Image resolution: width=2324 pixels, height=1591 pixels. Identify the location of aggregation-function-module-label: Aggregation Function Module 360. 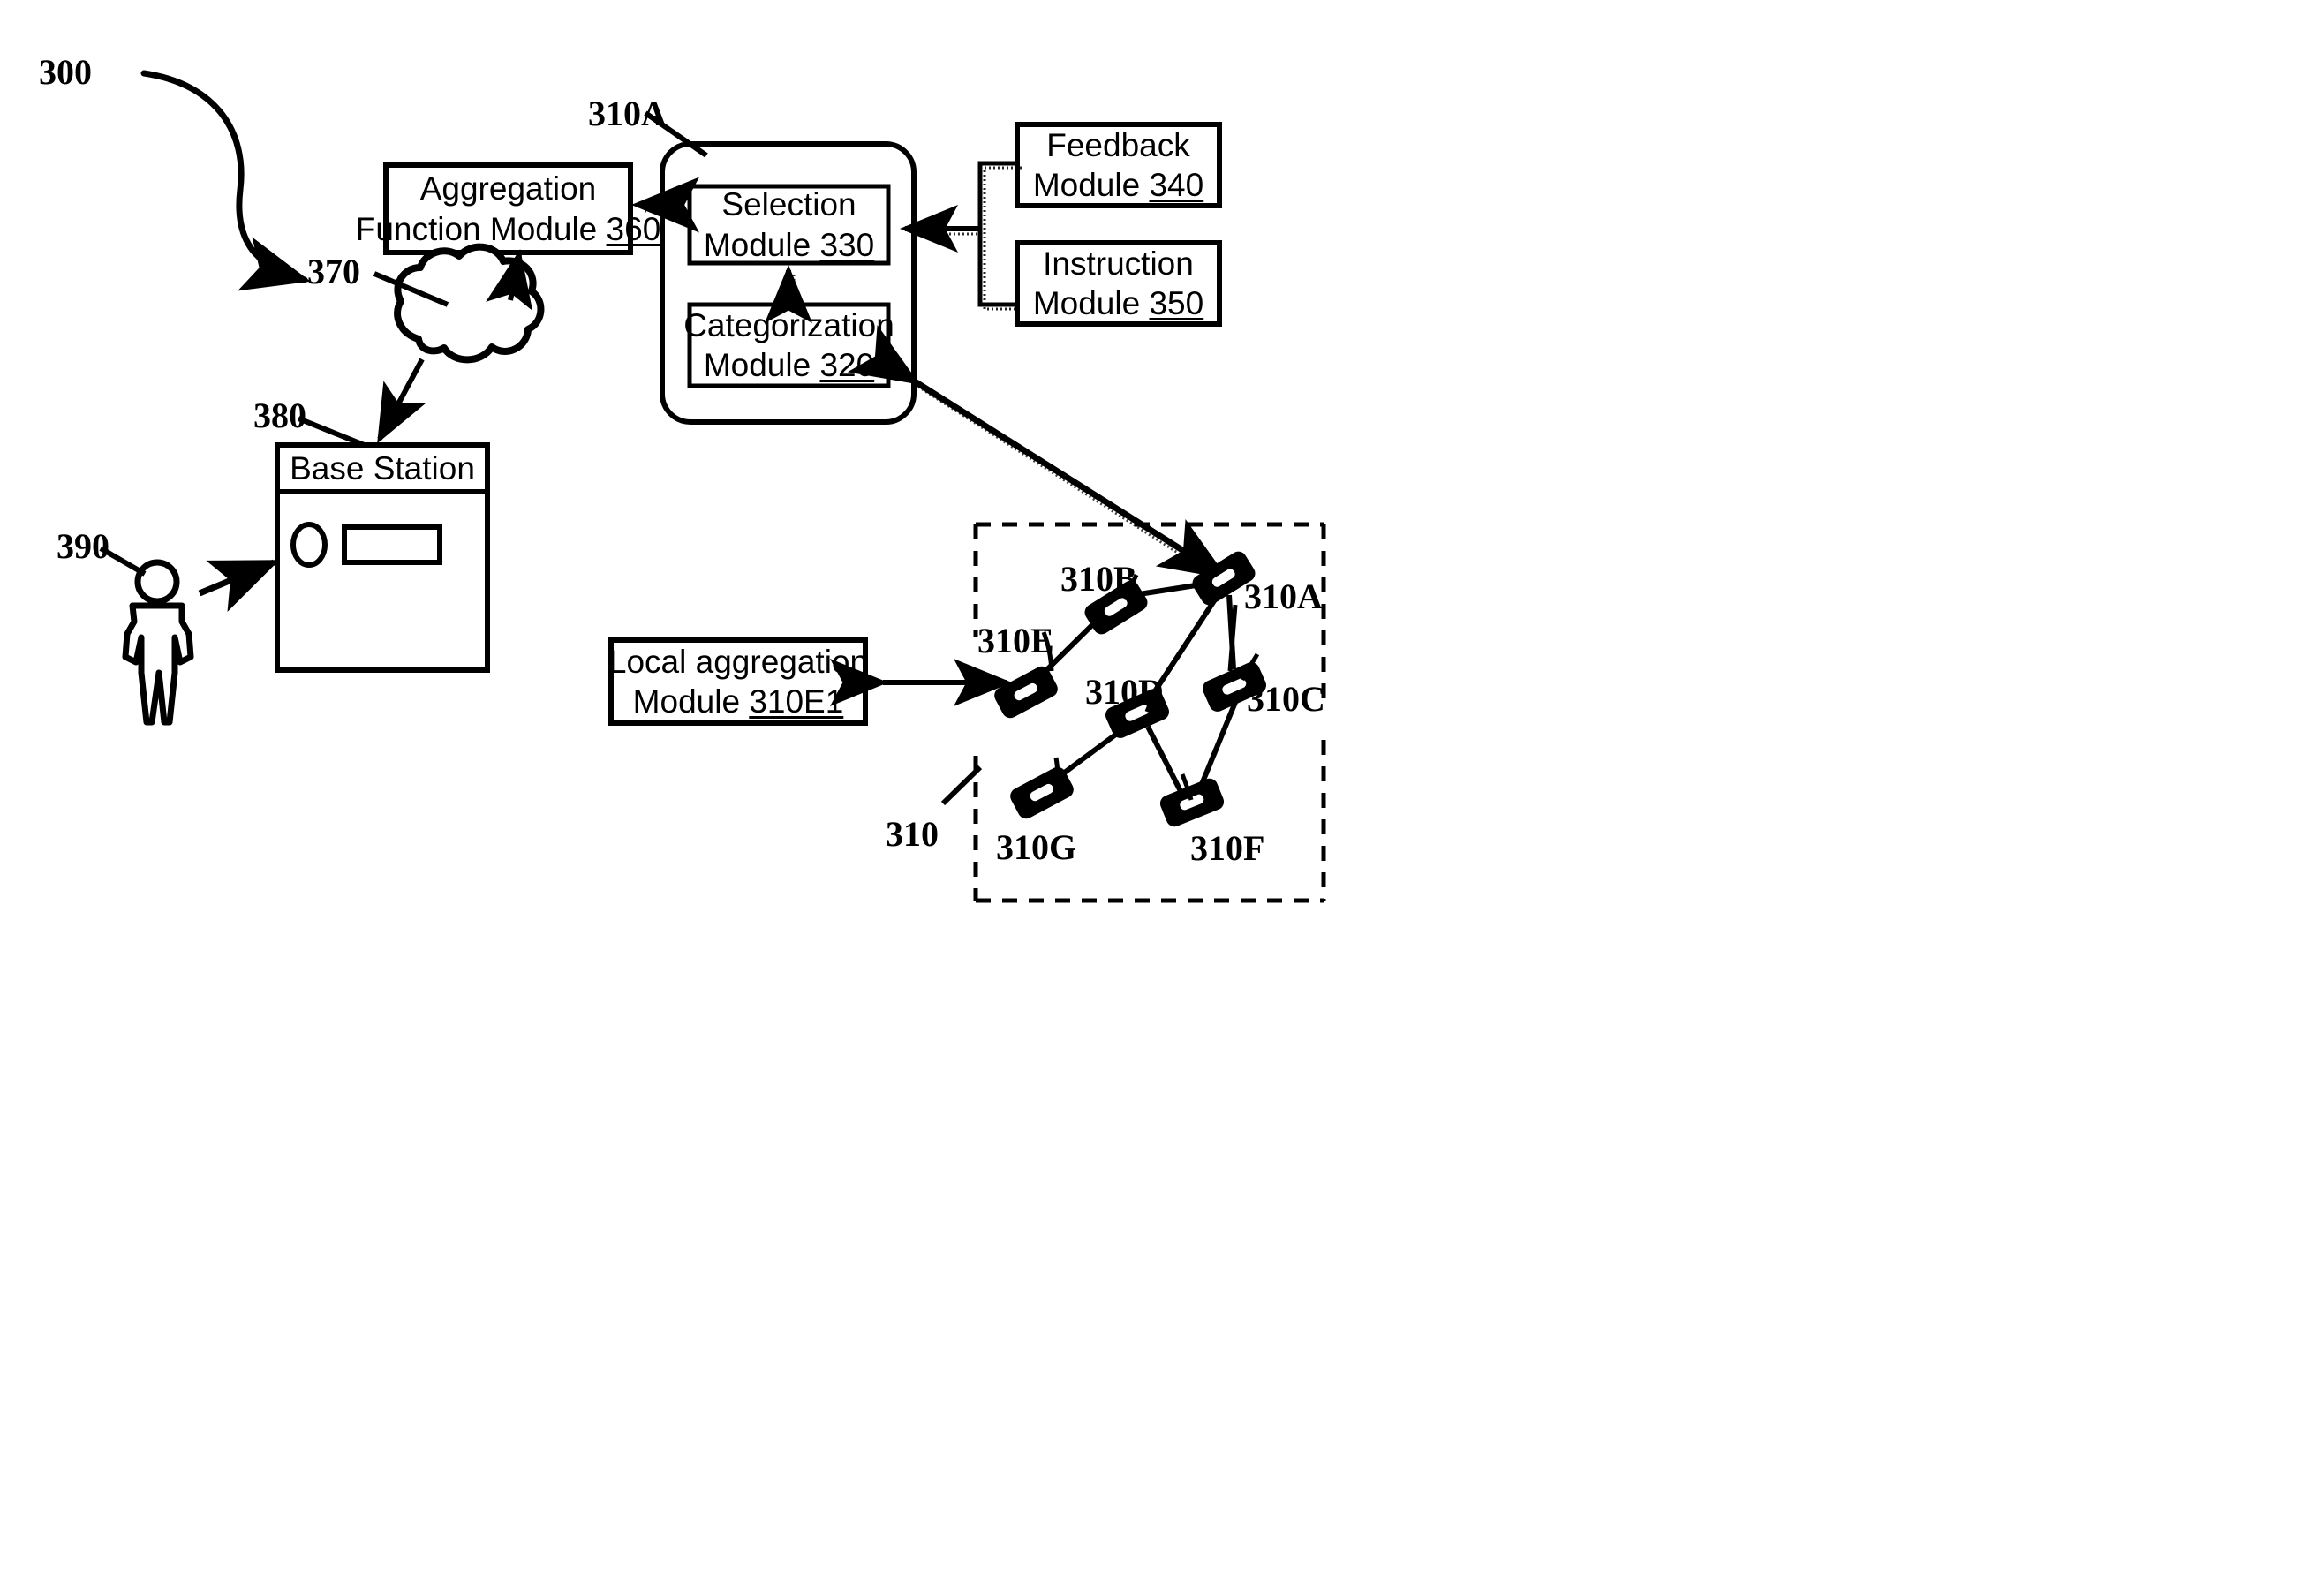
(509, 209).